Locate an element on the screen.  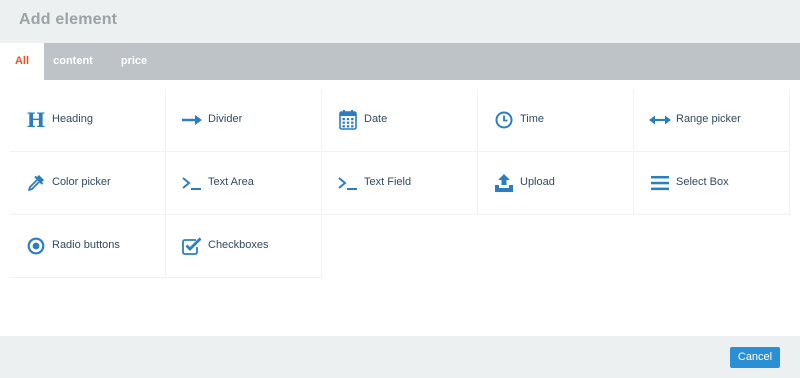
element-heading: H Heading is located at coordinates (88, 120).